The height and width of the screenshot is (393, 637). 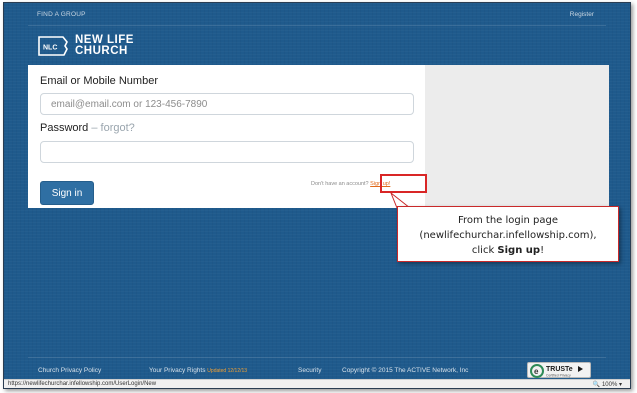 I want to click on email-label: Email or Mobile Number, so click(x=99, y=81).